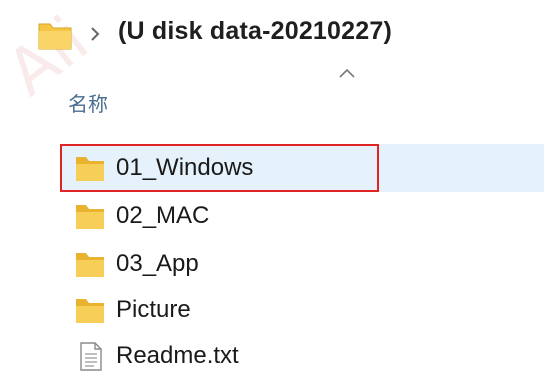 Image resolution: width=544 pixels, height=374 pixels. What do you see at coordinates (255, 31) in the screenshot?
I see `breadcrumb-path: (U disk data-20210227)` at bounding box center [255, 31].